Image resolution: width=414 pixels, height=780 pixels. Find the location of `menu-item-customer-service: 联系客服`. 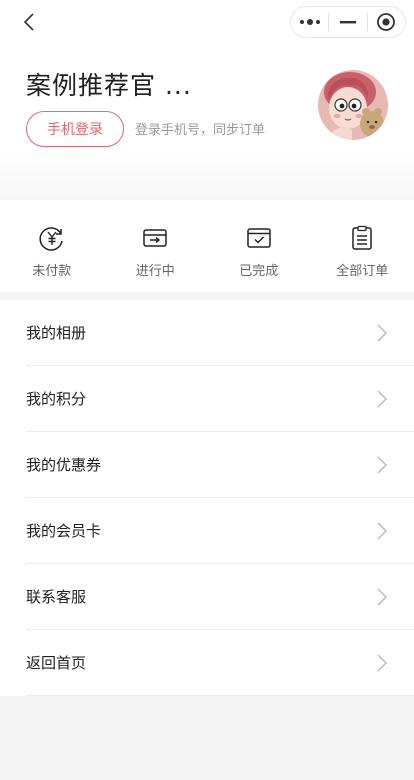

menu-item-customer-service: 联系客服 is located at coordinates (220, 597).